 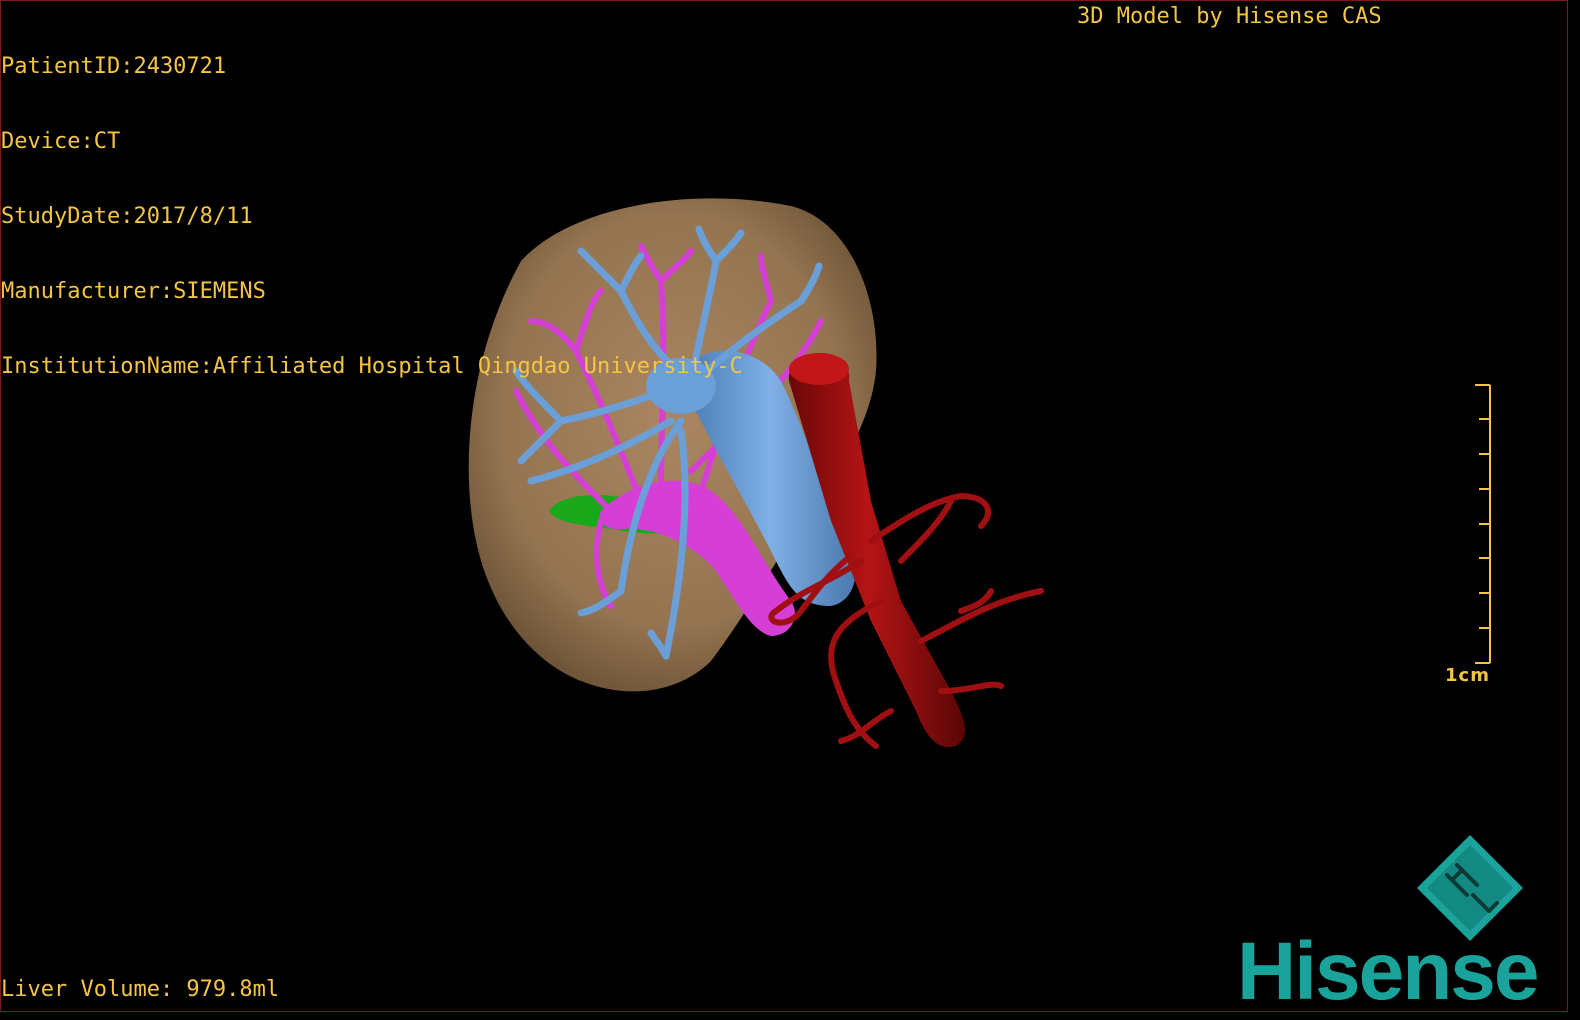 I want to click on manufacturer-text: Manufacturer:SIEMENS, so click(x=133, y=291).